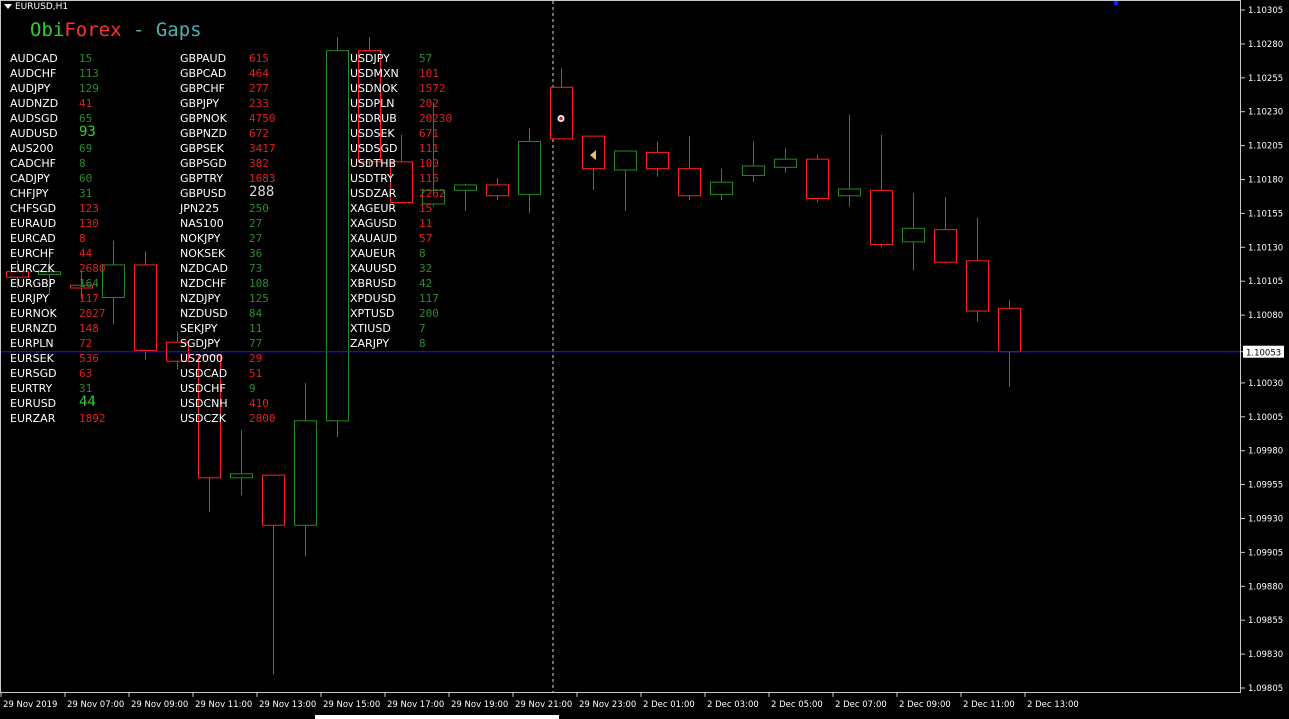 This screenshot has width=1289, height=719. Describe the element at coordinates (34, 103) in the screenshot. I see `gap-symbol: AUDNZD` at that location.